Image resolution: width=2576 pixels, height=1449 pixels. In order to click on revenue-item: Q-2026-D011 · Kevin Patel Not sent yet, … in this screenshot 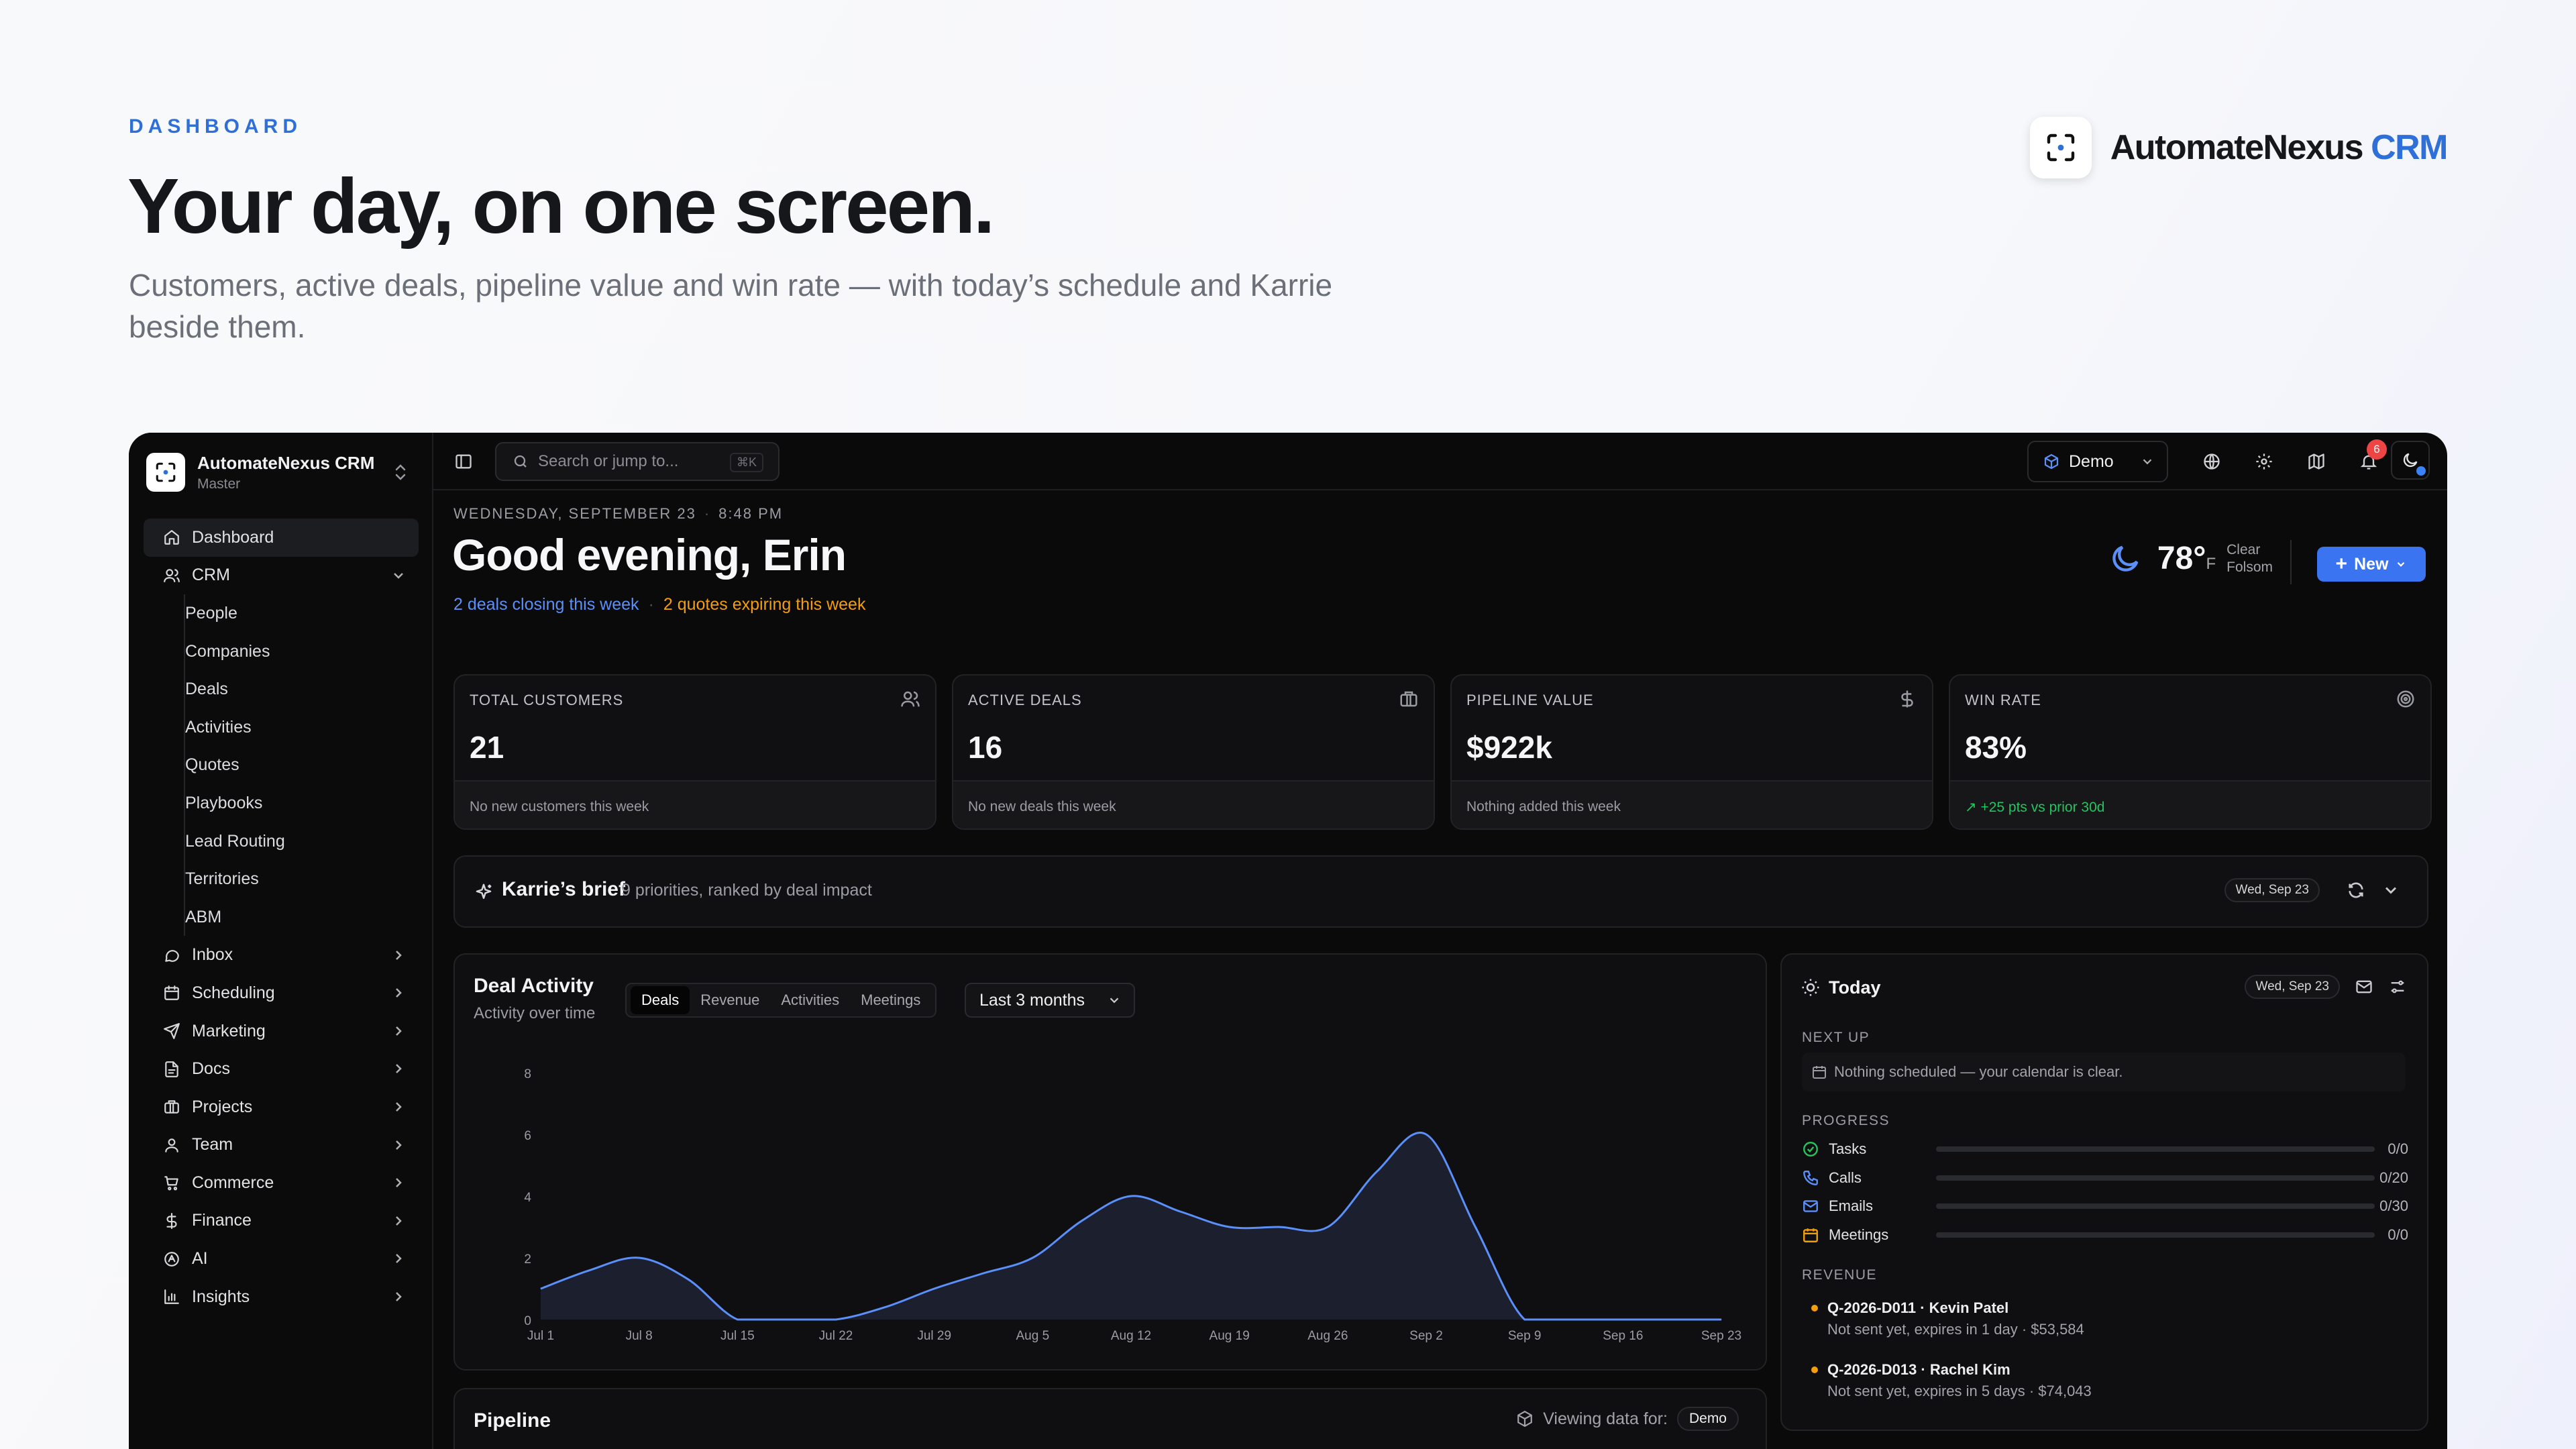, I will do `click(2104, 1318)`.